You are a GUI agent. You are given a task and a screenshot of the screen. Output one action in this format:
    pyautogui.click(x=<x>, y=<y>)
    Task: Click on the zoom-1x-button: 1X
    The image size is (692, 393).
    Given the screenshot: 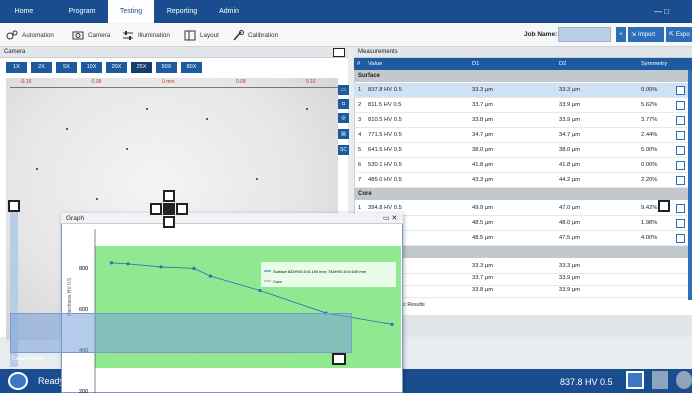 What is the action you would take?
    pyautogui.click(x=16, y=67)
    